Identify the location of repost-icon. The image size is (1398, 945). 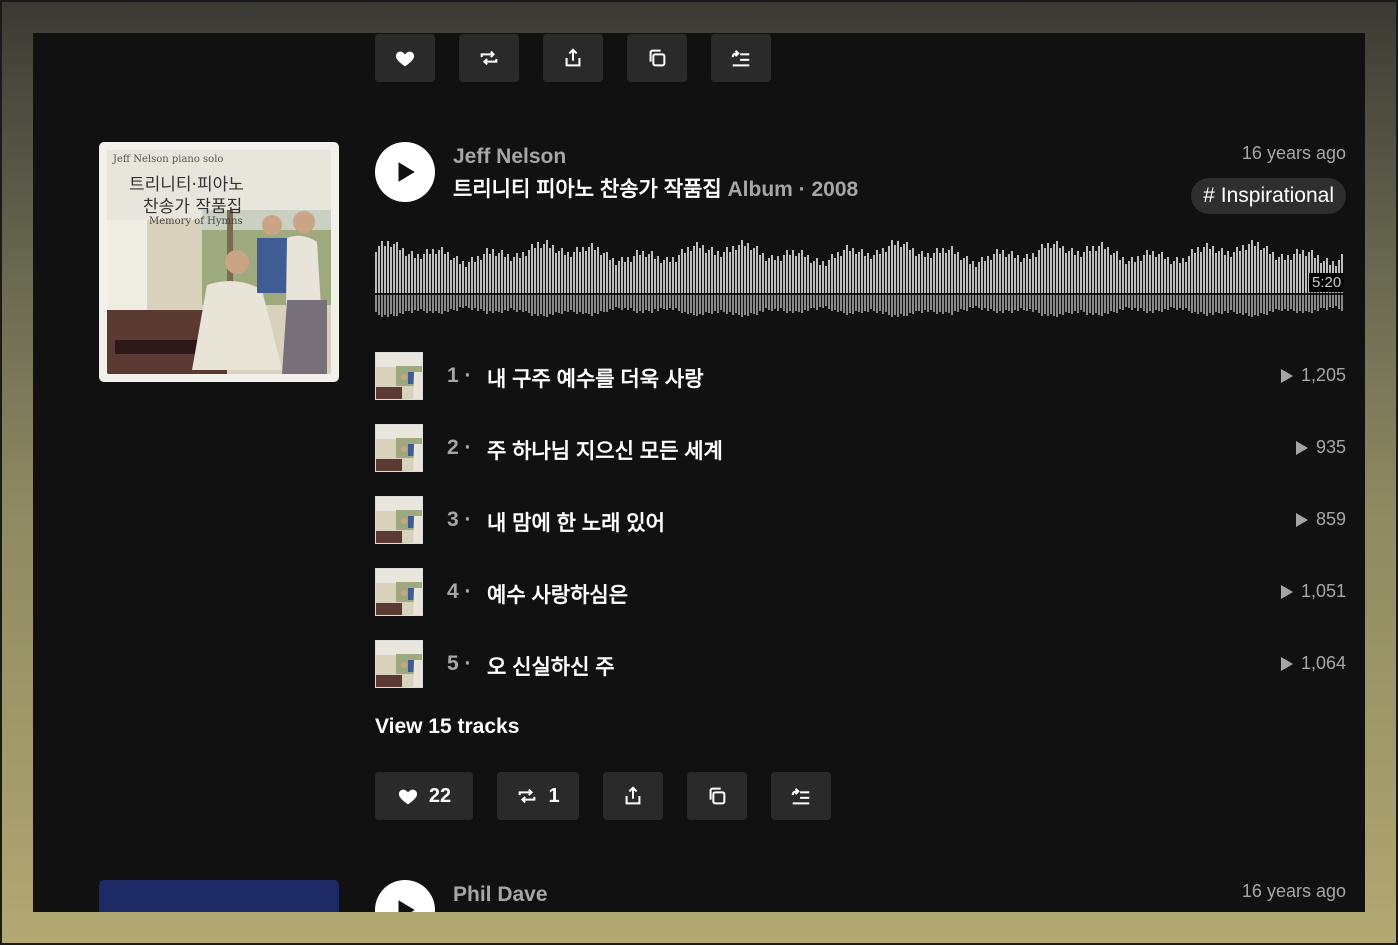
(489, 58).